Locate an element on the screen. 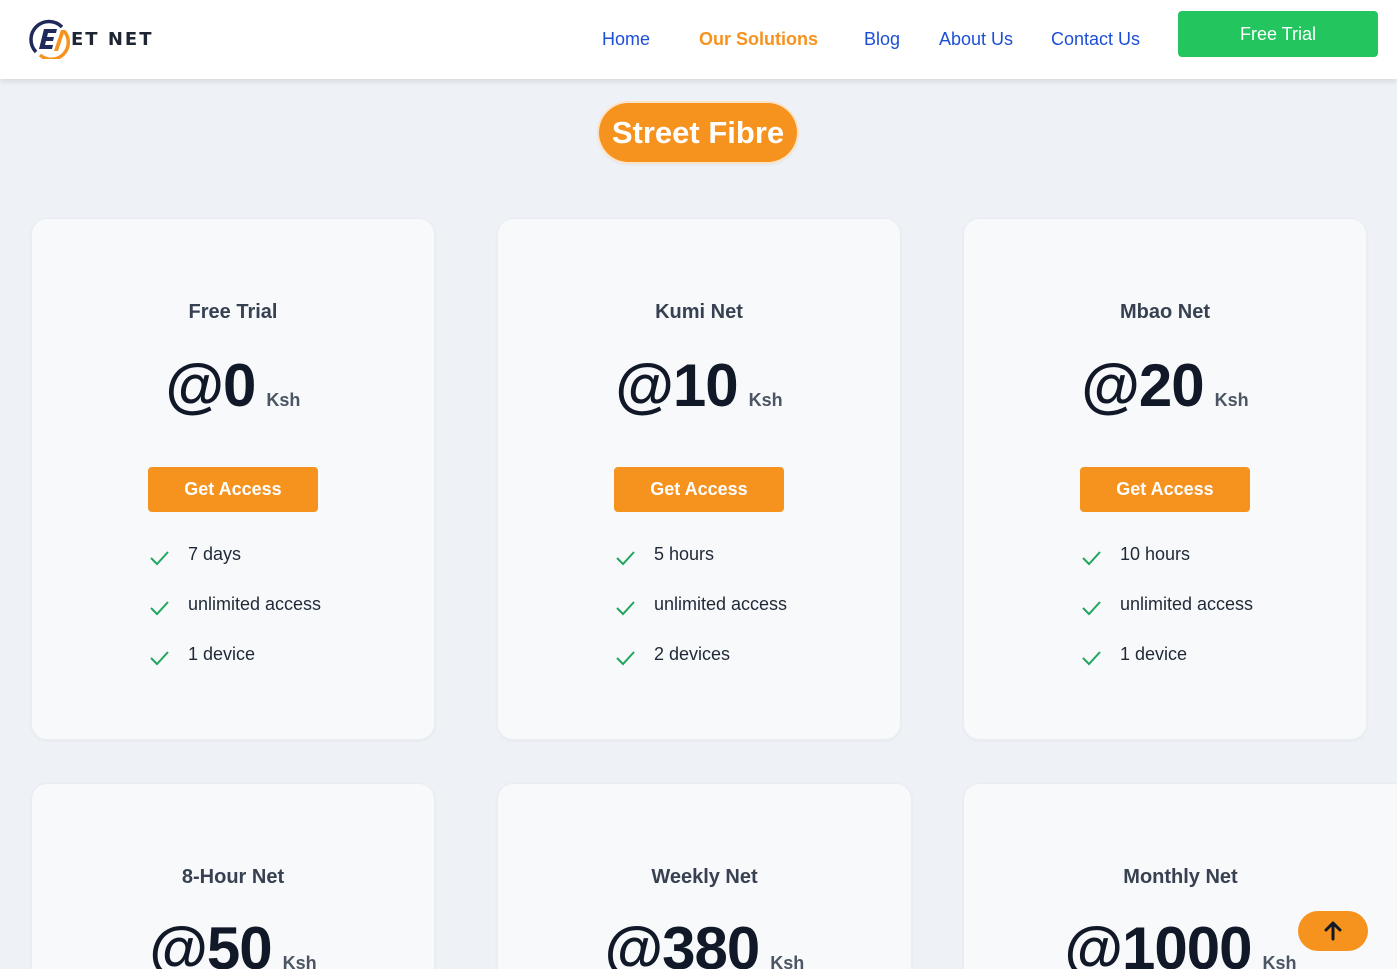 The width and height of the screenshot is (1397, 969). plan-card-8-hour-net: 8-Hour Net @50 Ksh is located at coordinates (233, 876).